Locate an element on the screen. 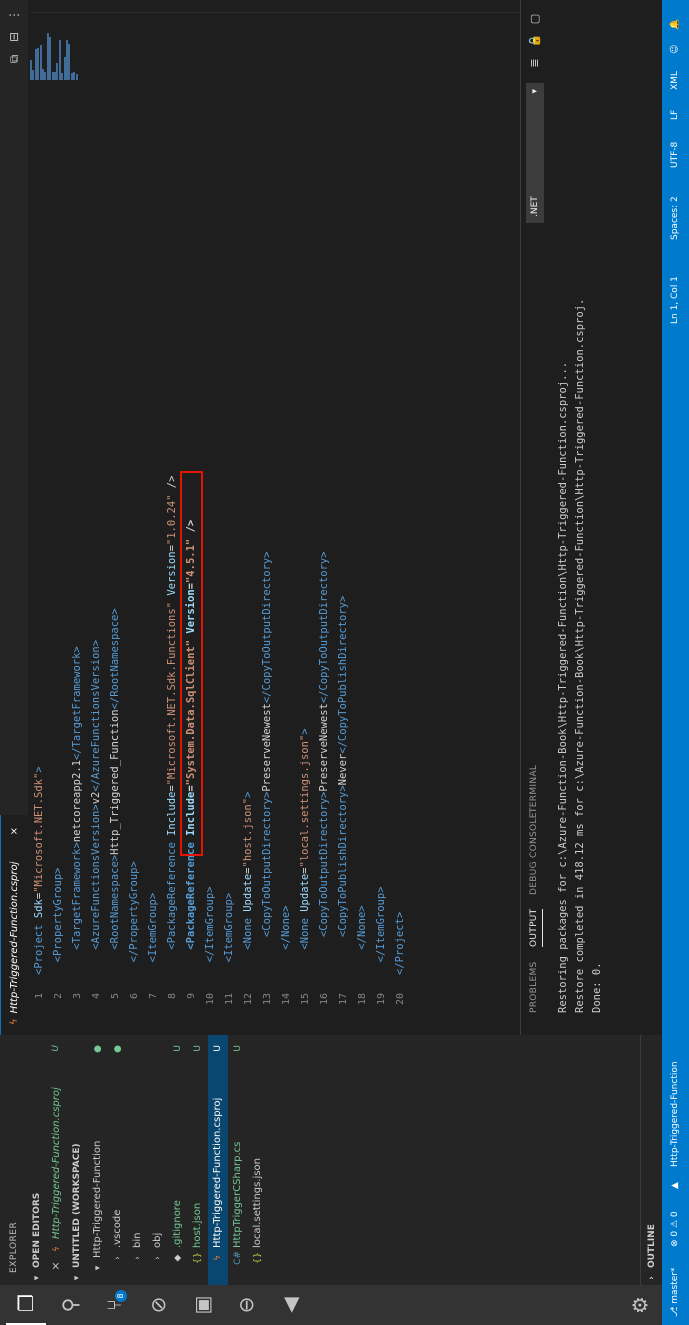 Image resolution: width=689 pixels, height=1325 pixels. line-number: 9 is located at coordinates (191, 996).